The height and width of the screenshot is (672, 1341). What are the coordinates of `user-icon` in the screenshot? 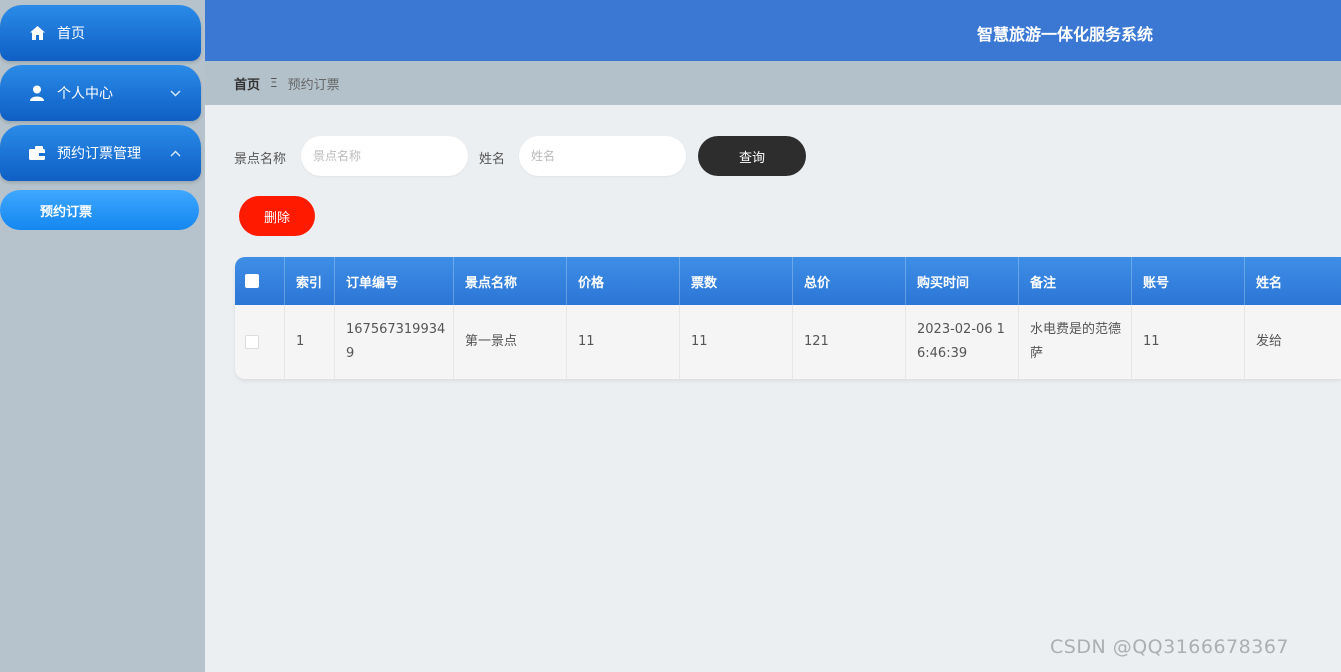 It's located at (37, 93).